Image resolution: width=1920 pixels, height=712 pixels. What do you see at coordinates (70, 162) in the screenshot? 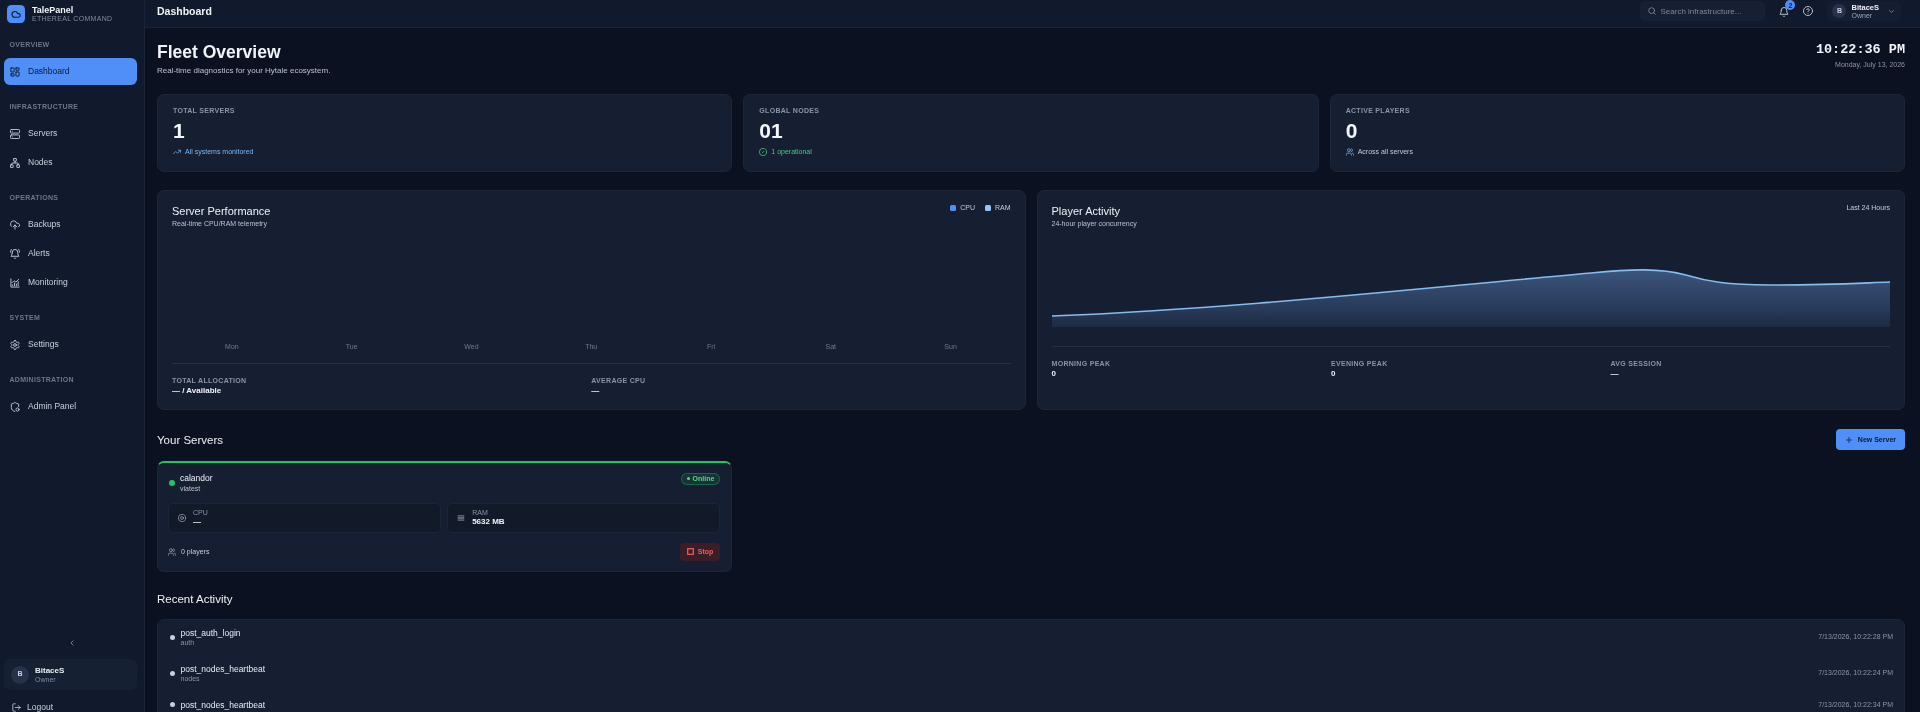
I see `sidebar-item: Nodes` at bounding box center [70, 162].